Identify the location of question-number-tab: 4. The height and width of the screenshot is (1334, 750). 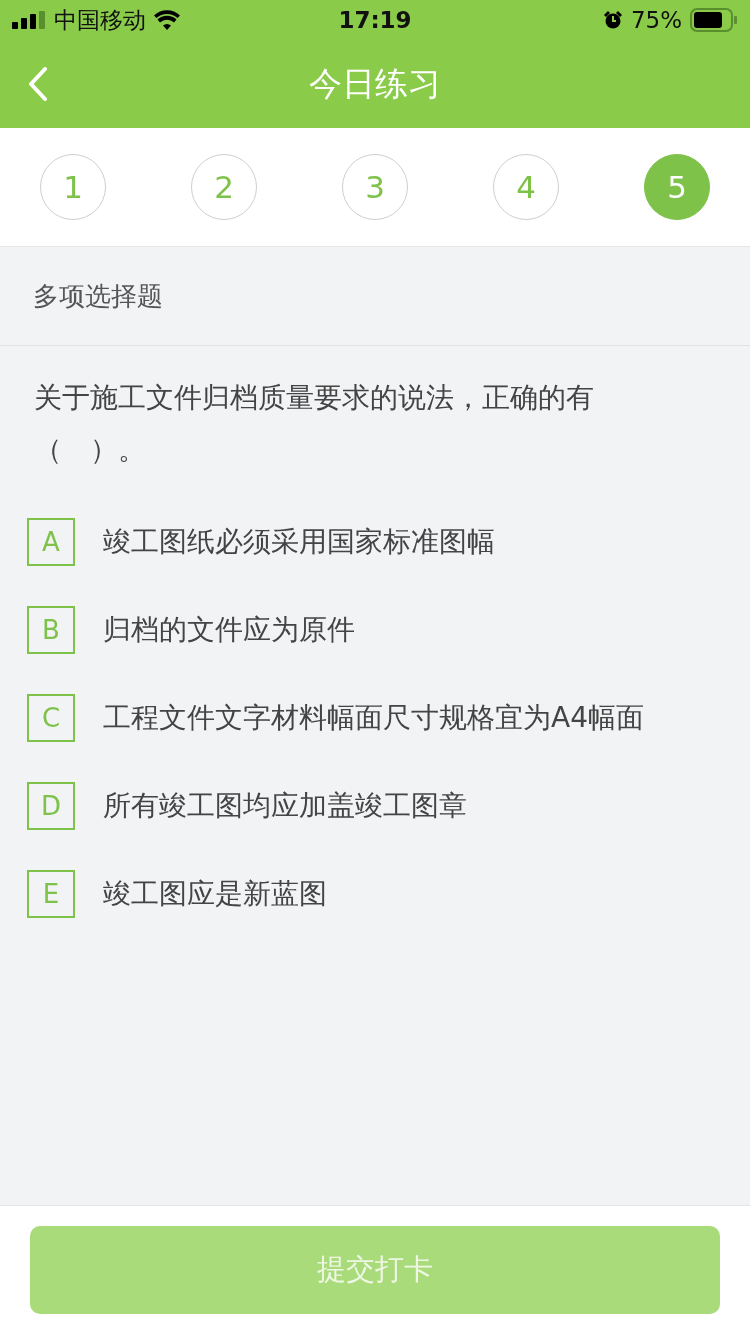
(526, 187).